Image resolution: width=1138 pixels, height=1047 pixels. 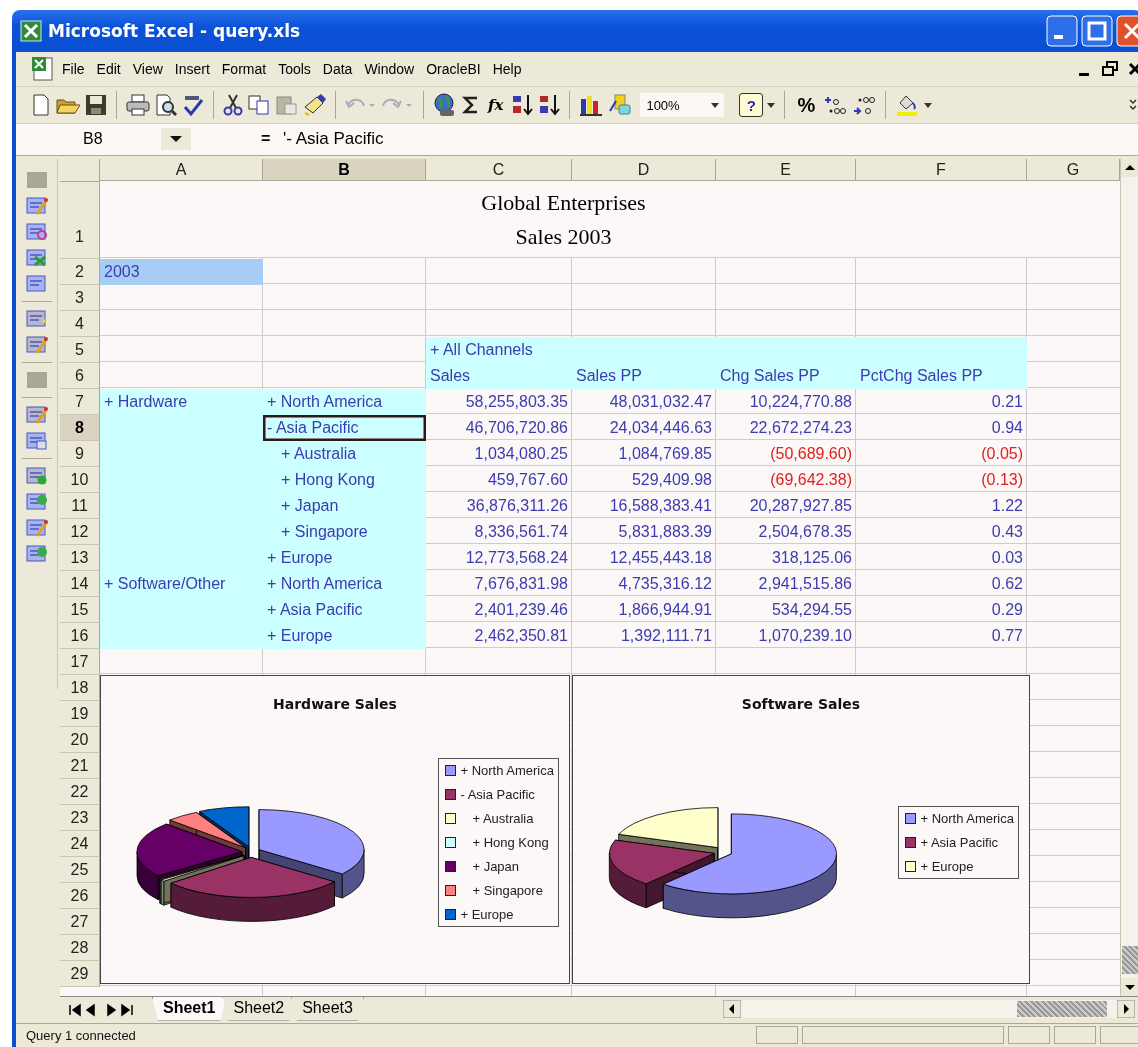 What do you see at coordinates (801, 703) in the screenshot?
I see `chart-title: Software Sales` at bounding box center [801, 703].